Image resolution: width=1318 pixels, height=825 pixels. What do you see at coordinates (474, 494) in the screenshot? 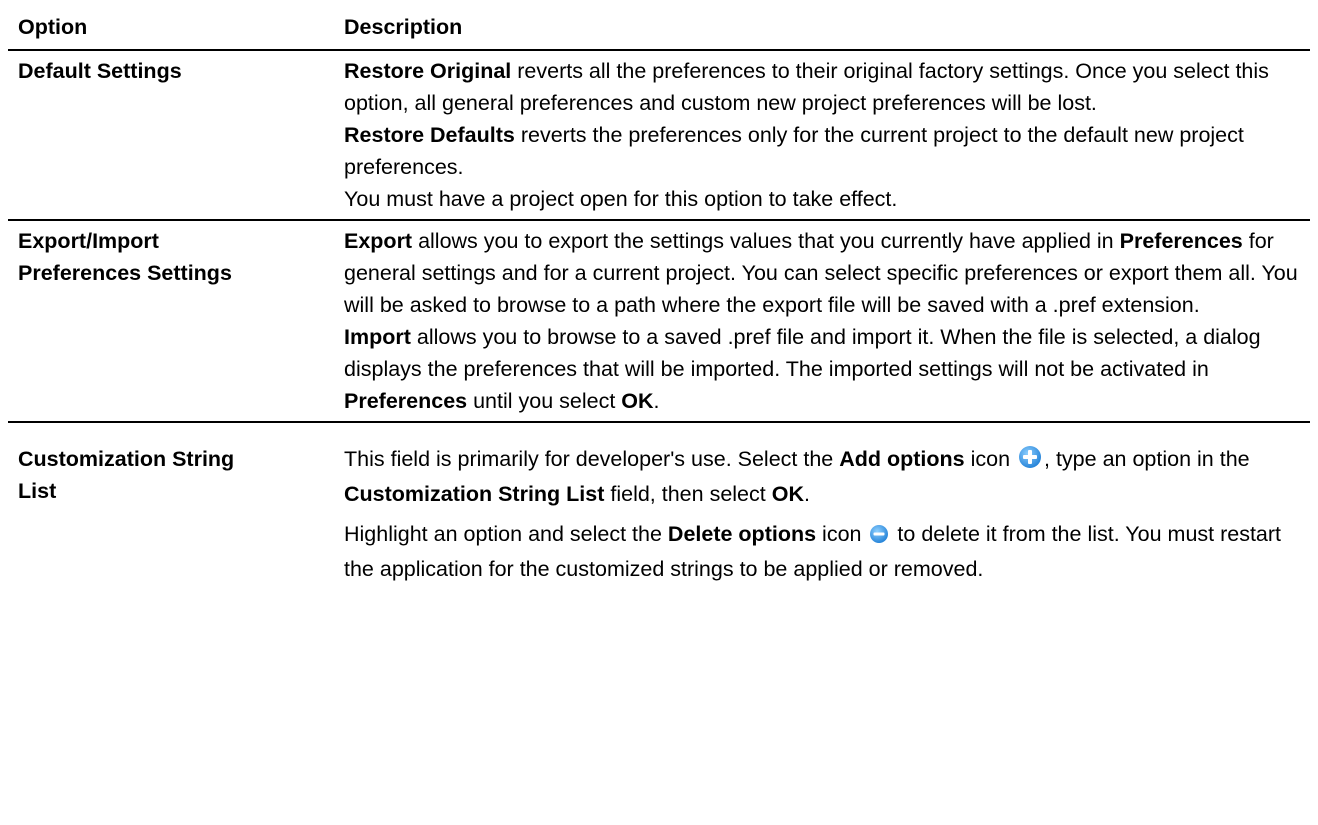
I see `term-customization-string-list: Customization String List` at bounding box center [474, 494].